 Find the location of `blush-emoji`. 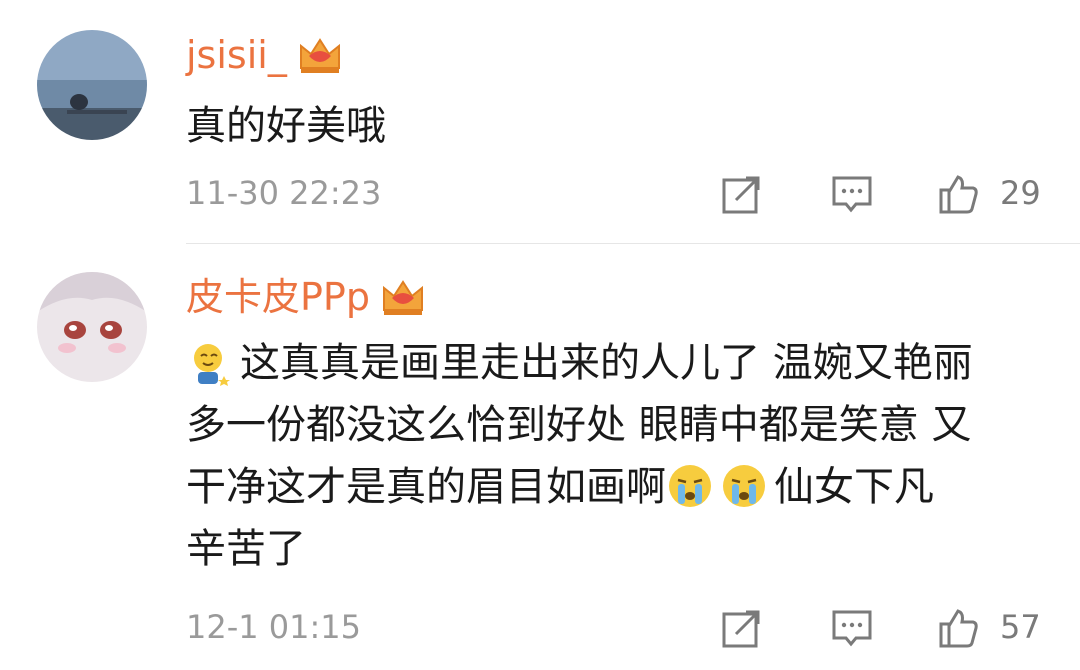

blush-emoji is located at coordinates (212, 365).